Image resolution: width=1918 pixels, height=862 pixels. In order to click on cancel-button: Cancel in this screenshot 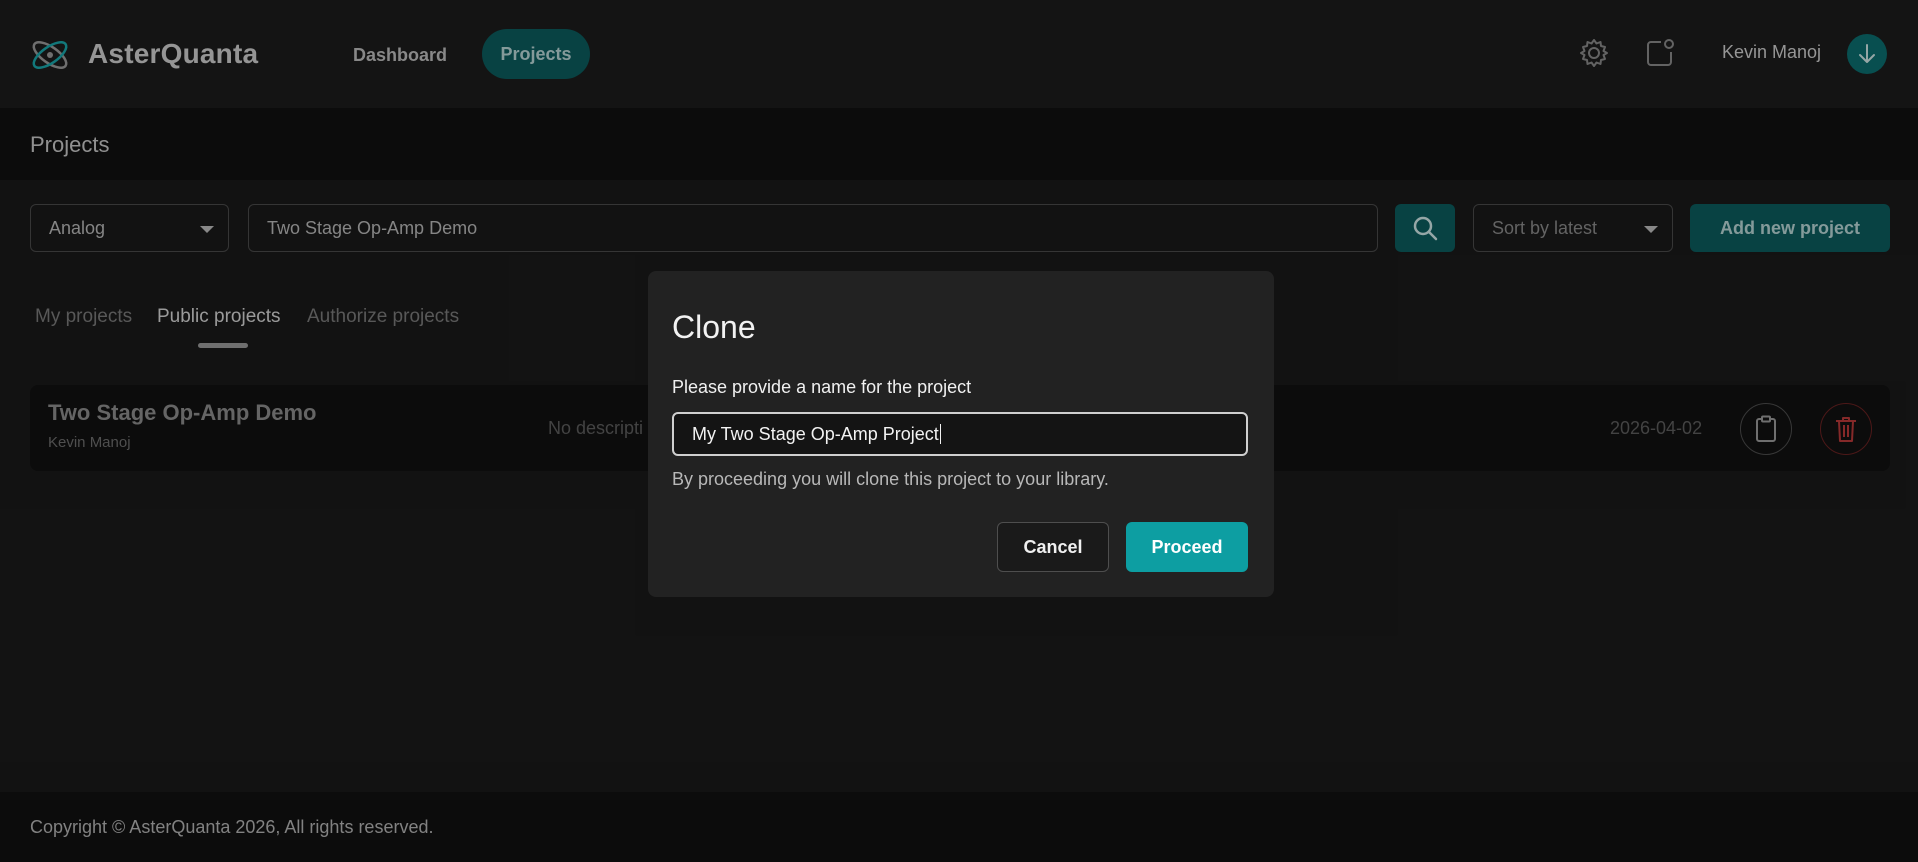, I will do `click(1053, 547)`.